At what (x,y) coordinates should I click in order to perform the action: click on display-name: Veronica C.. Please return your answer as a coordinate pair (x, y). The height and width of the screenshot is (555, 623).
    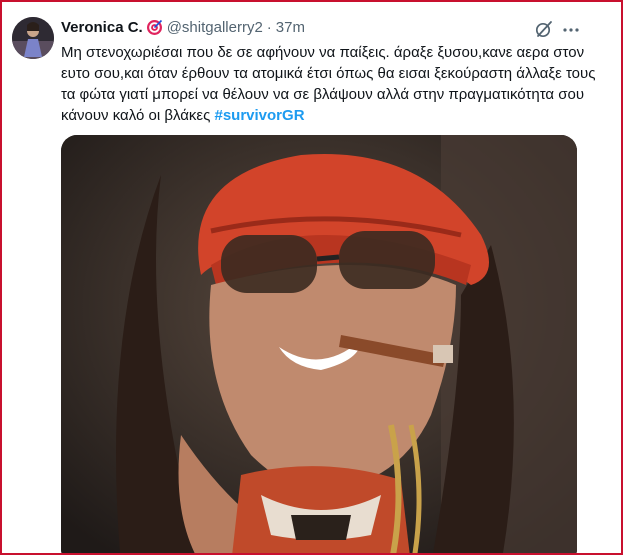
    Looking at the image, I should click on (102, 27).